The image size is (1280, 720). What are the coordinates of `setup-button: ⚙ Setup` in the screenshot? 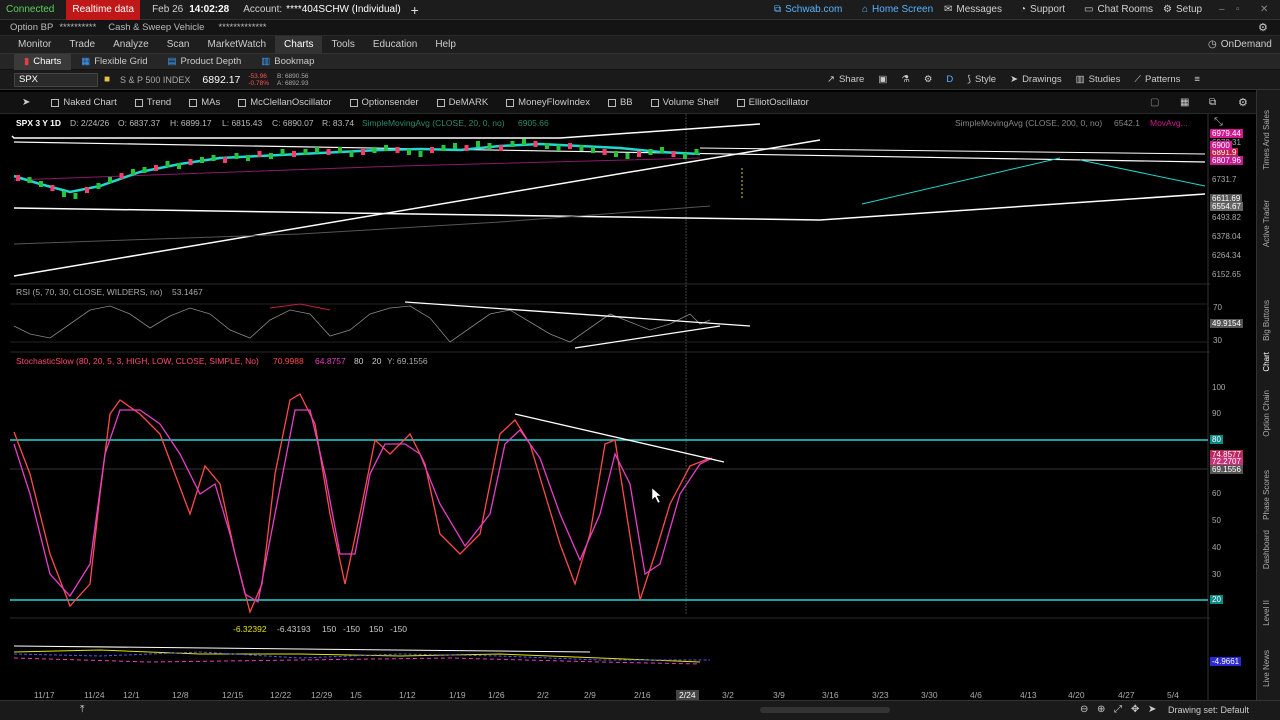 It's located at (1182, 9).